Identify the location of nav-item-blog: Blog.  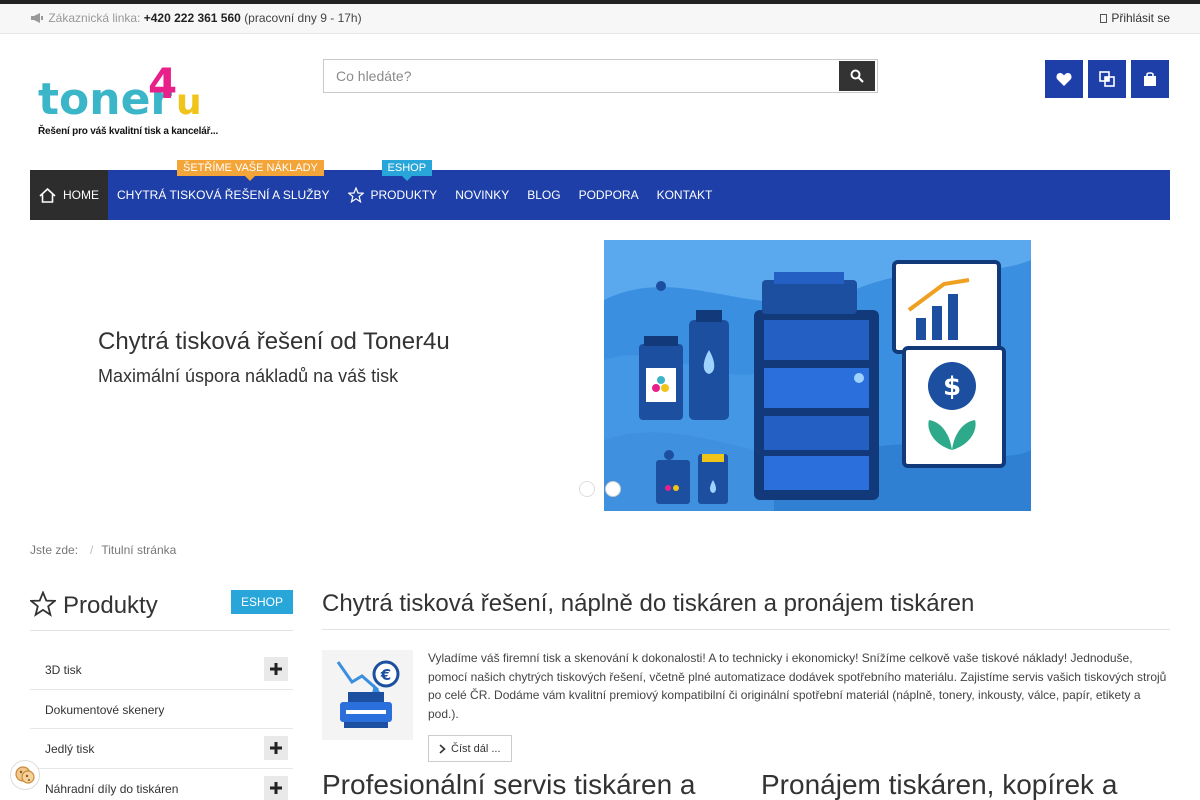
(543, 195).